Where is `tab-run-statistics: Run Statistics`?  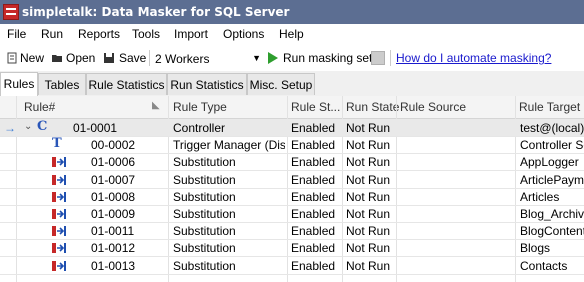 tab-run-statistics: Run Statistics is located at coordinates (207, 84).